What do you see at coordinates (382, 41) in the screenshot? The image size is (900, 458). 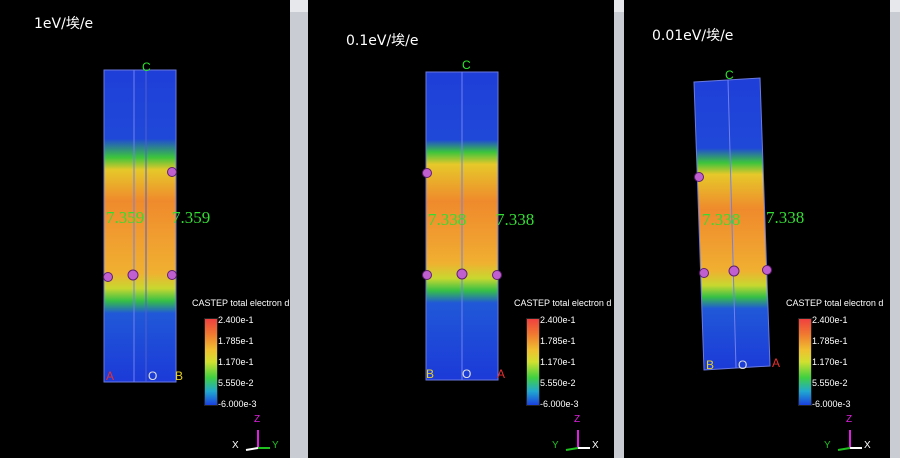 I see `panel-title: 0.1eV/埃/e` at bounding box center [382, 41].